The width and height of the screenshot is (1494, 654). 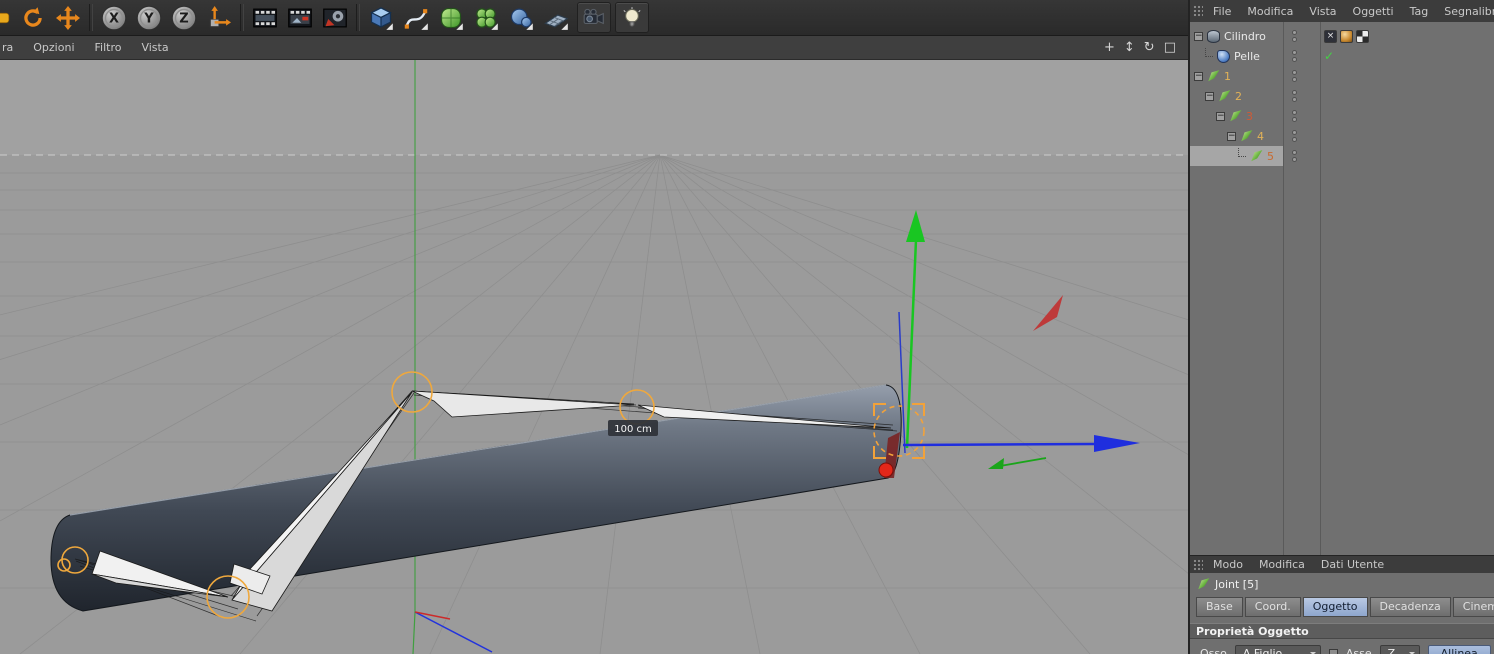 What do you see at coordinates (521, 17) in the screenshot?
I see `add-metaball-icon` at bounding box center [521, 17].